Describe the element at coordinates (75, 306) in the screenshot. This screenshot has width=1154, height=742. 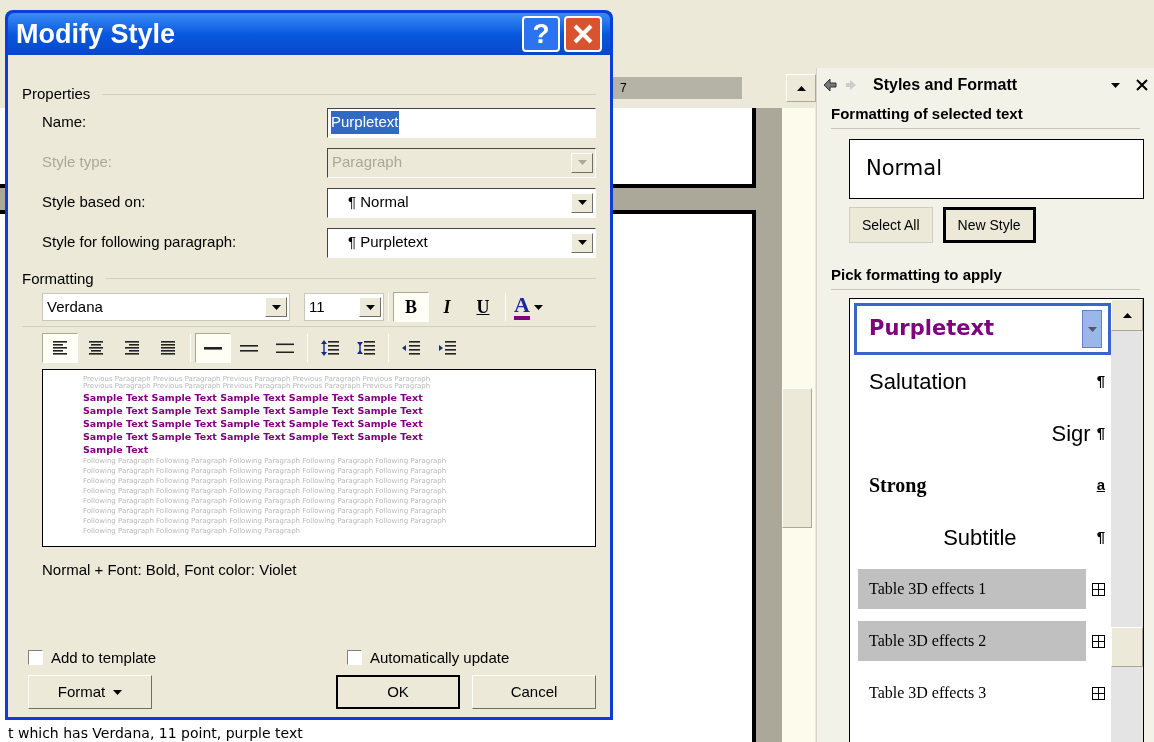
I see `field-value: Verdana` at that location.